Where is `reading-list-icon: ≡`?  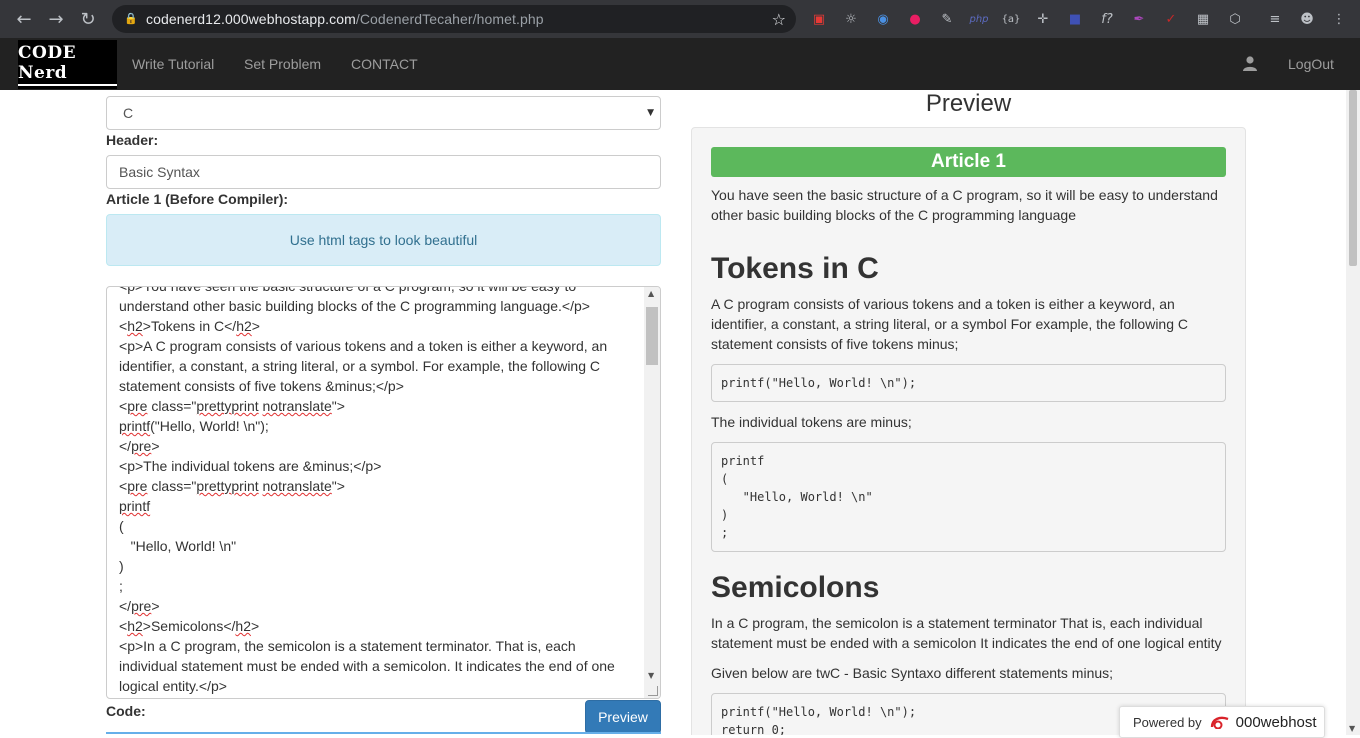 reading-list-icon: ≡ is located at coordinates (1275, 19).